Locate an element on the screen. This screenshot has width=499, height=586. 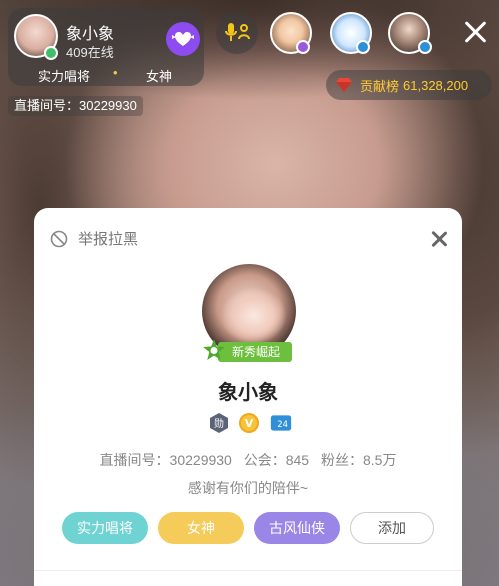
mic-link-button is located at coordinates (237, 33).